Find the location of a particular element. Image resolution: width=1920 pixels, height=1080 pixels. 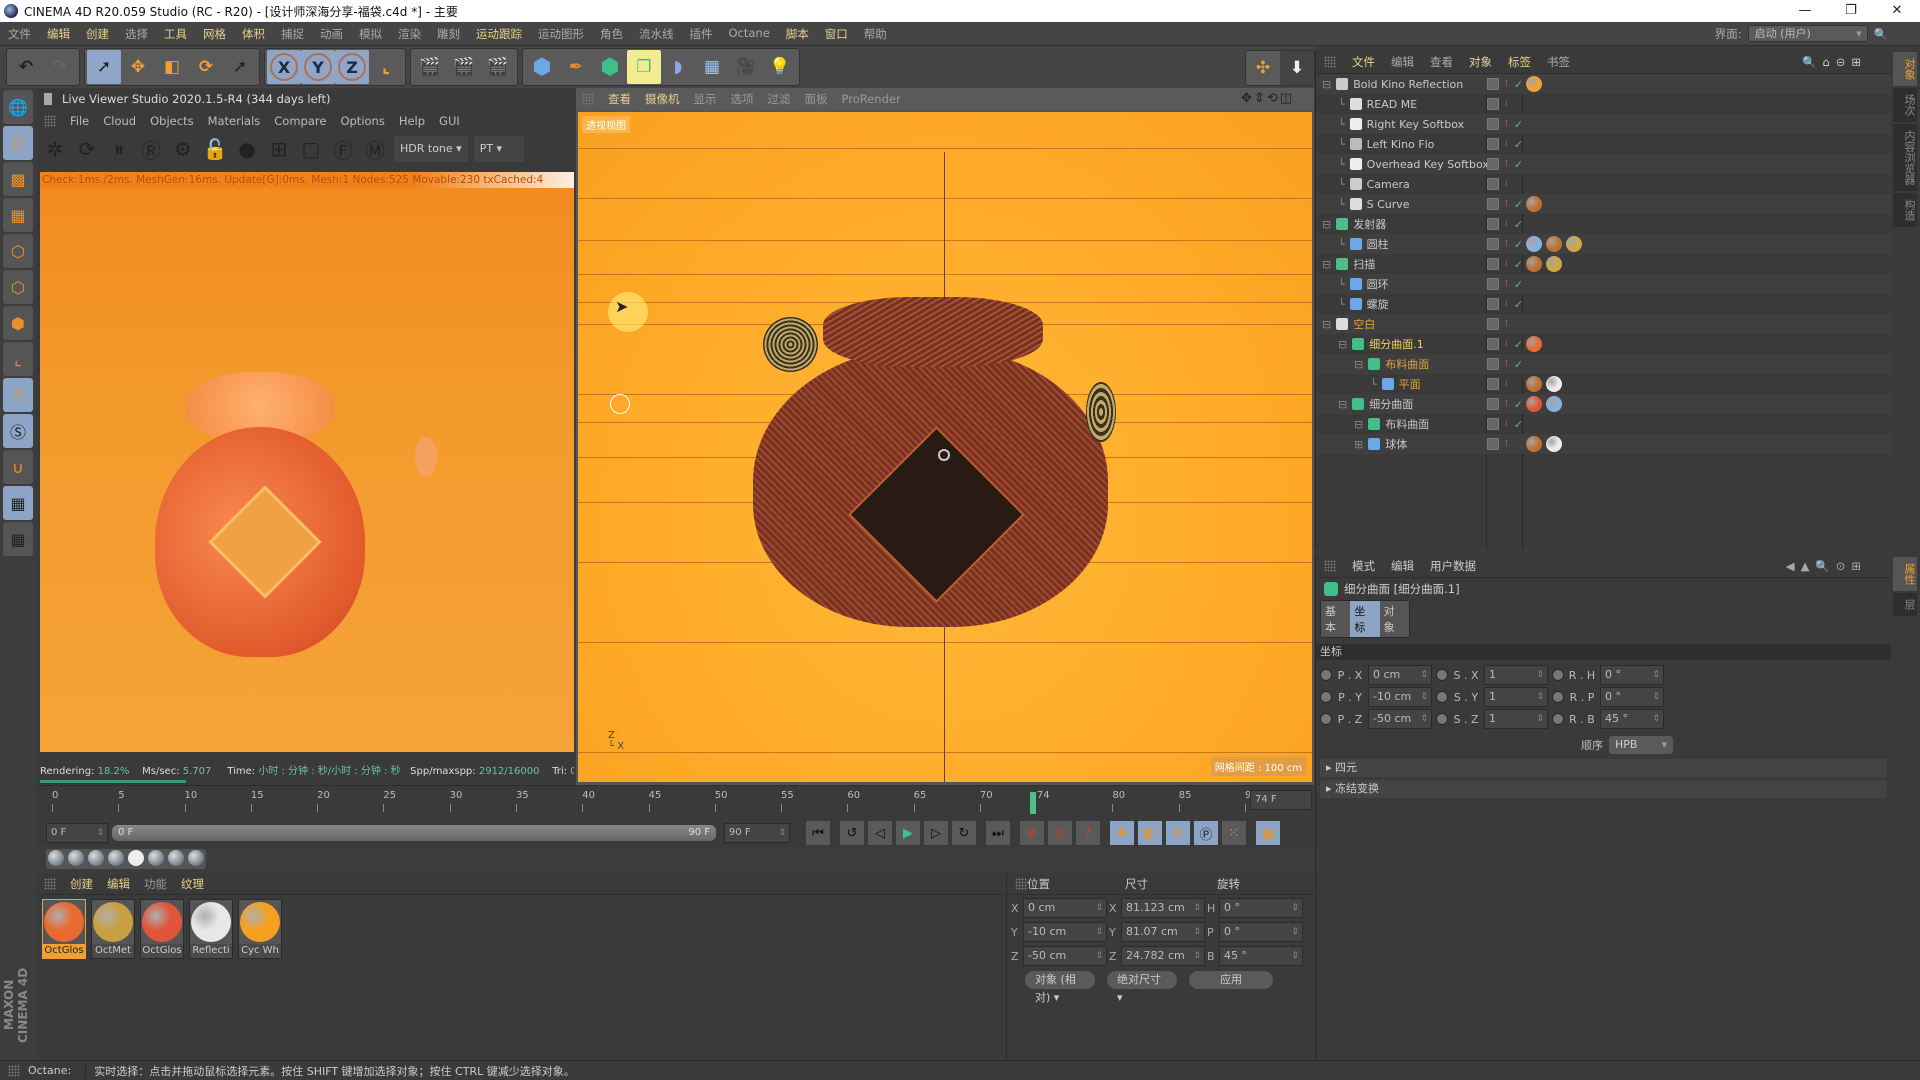

vp-menu-prorender: ProRender is located at coordinates (871, 99).